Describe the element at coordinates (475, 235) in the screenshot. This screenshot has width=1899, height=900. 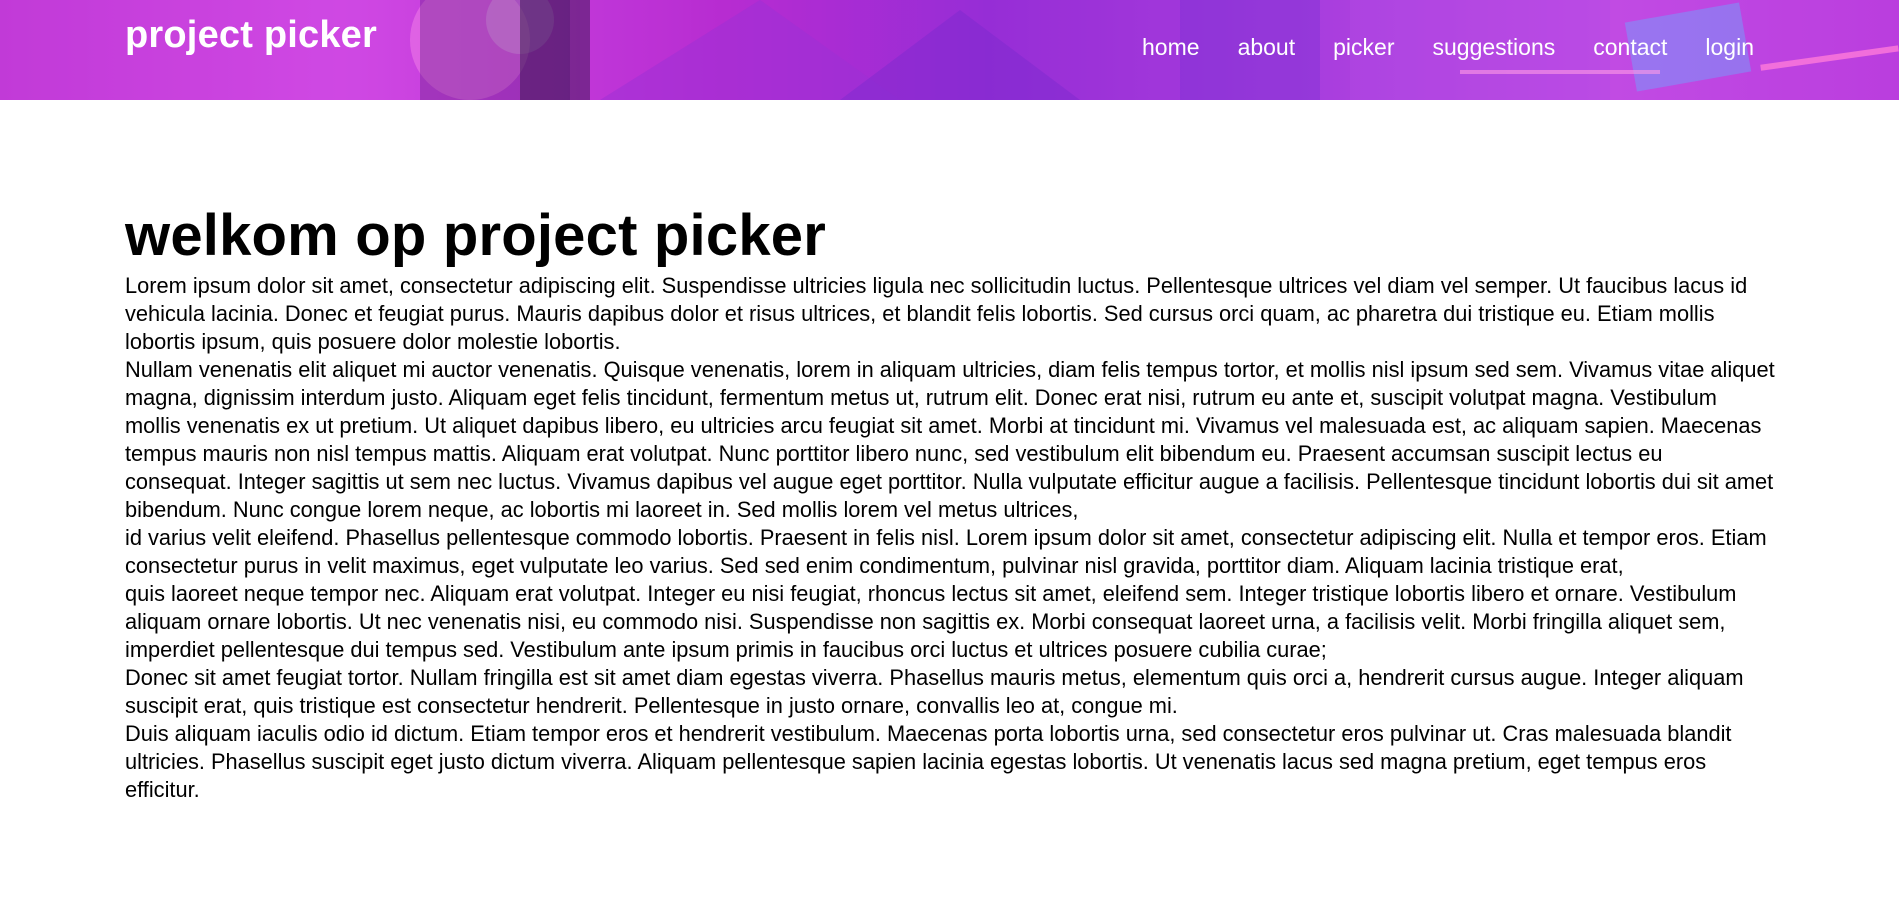
I see `page-title: welkom op project picker` at that location.